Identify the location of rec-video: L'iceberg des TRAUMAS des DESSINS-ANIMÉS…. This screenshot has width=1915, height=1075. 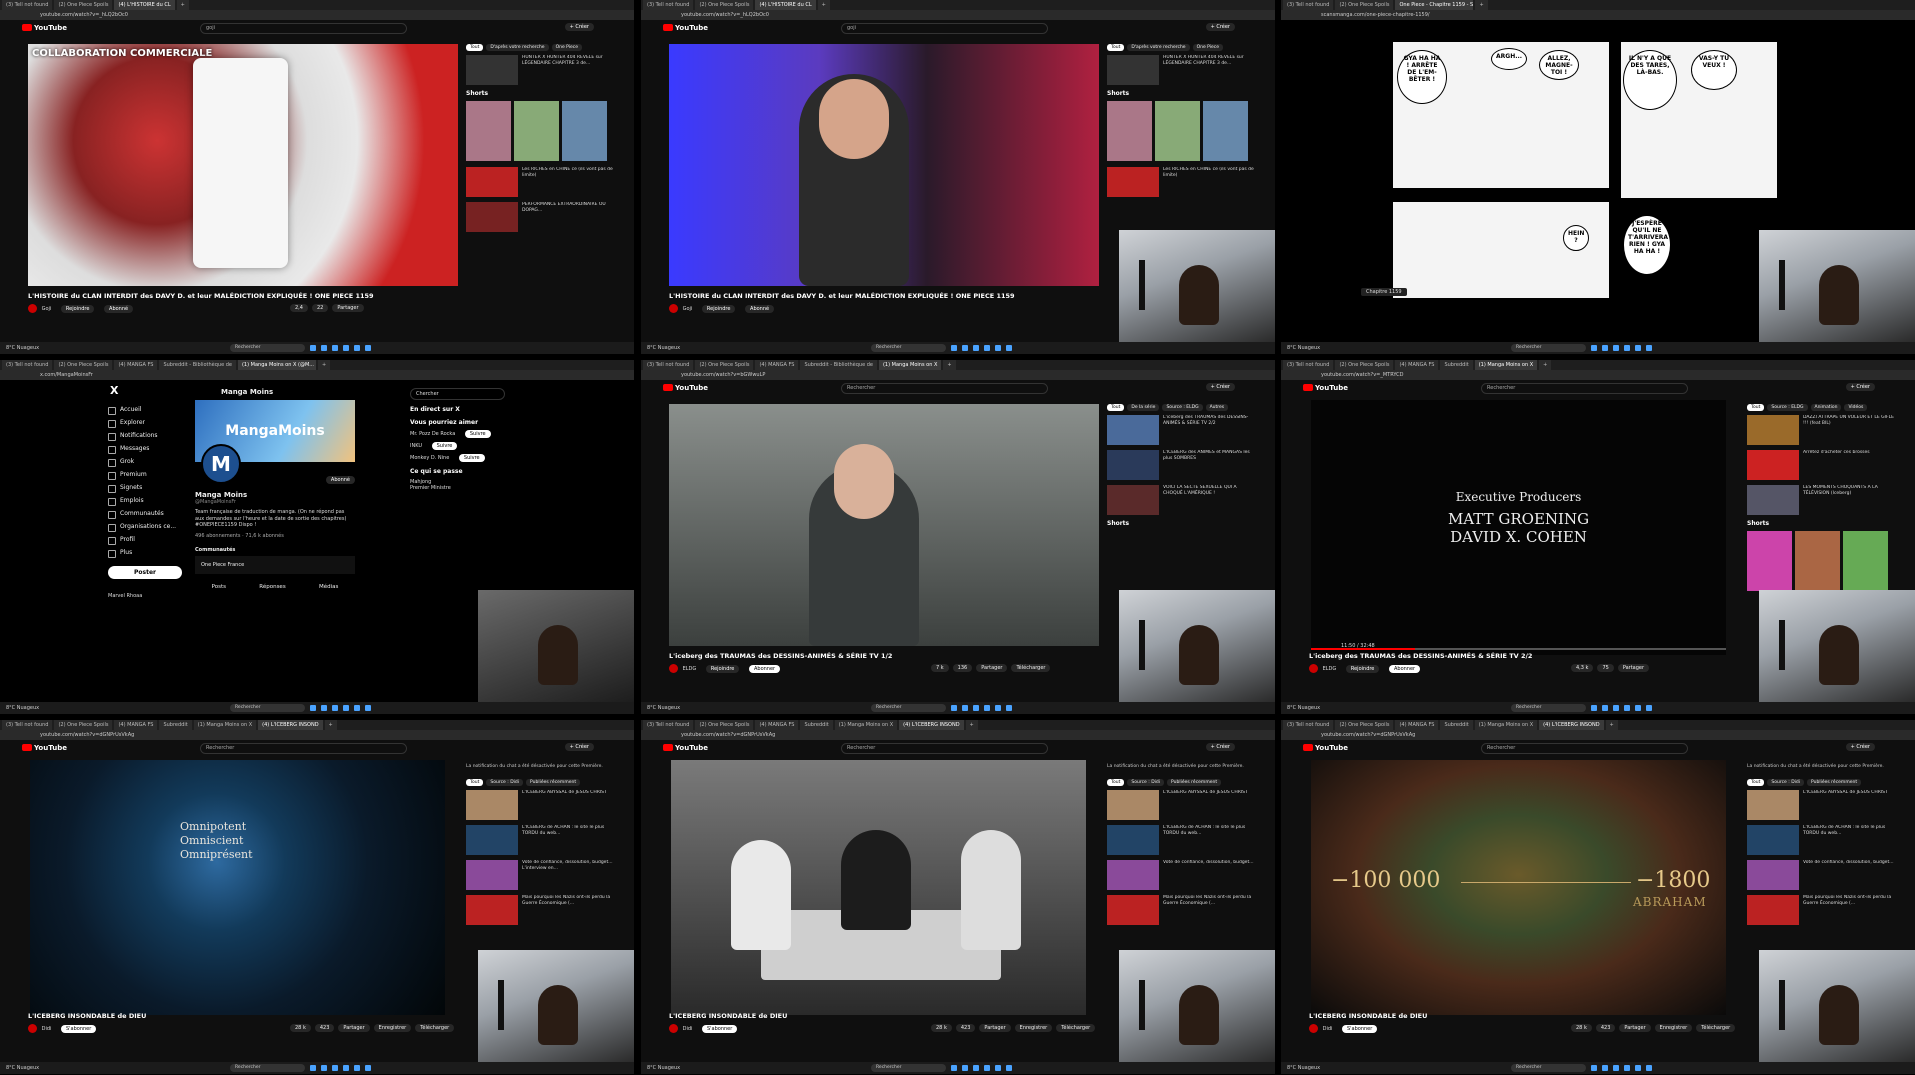
(1182, 430).